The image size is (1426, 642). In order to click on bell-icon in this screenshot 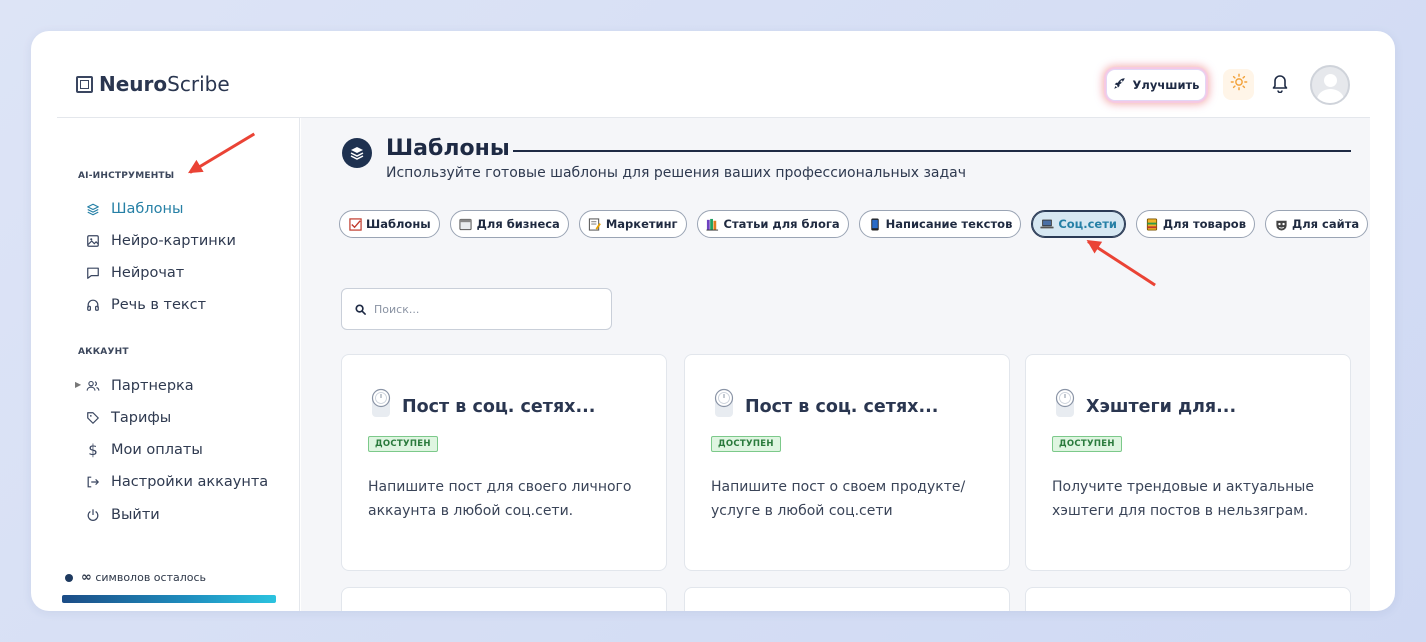, I will do `click(1280, 85)`.